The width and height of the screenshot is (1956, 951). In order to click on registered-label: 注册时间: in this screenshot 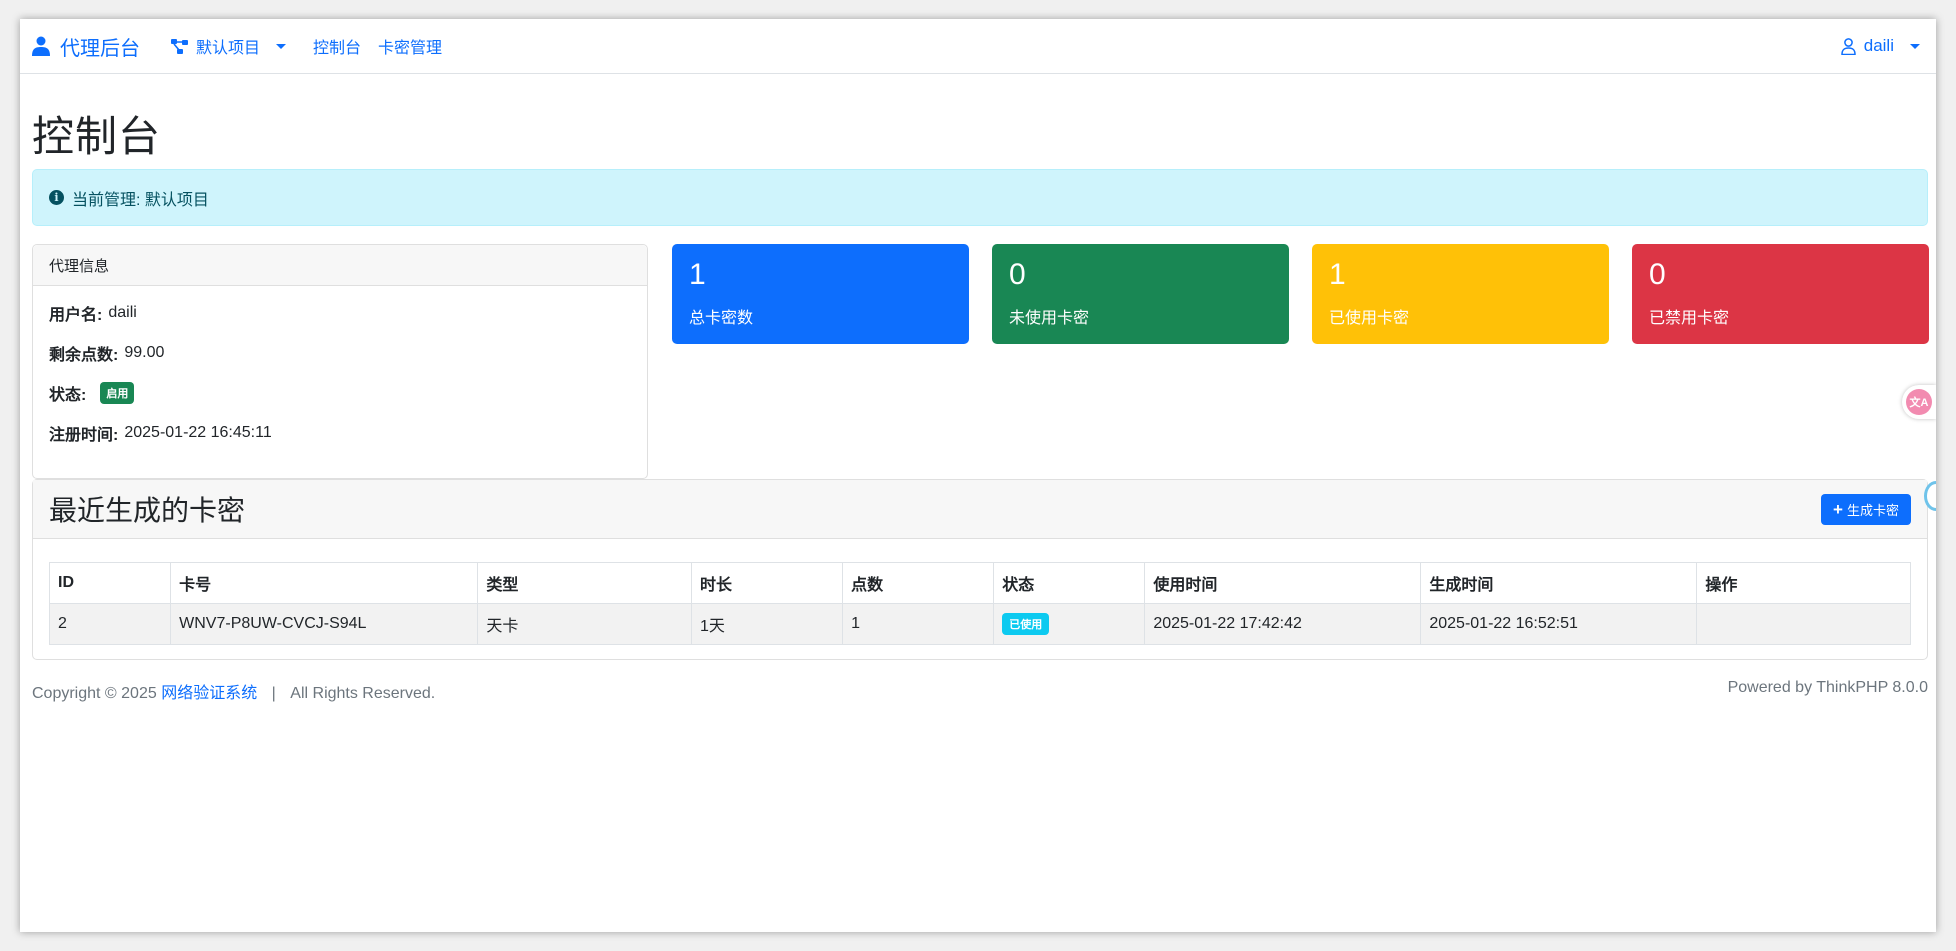, I will do `click(84, 435)`.